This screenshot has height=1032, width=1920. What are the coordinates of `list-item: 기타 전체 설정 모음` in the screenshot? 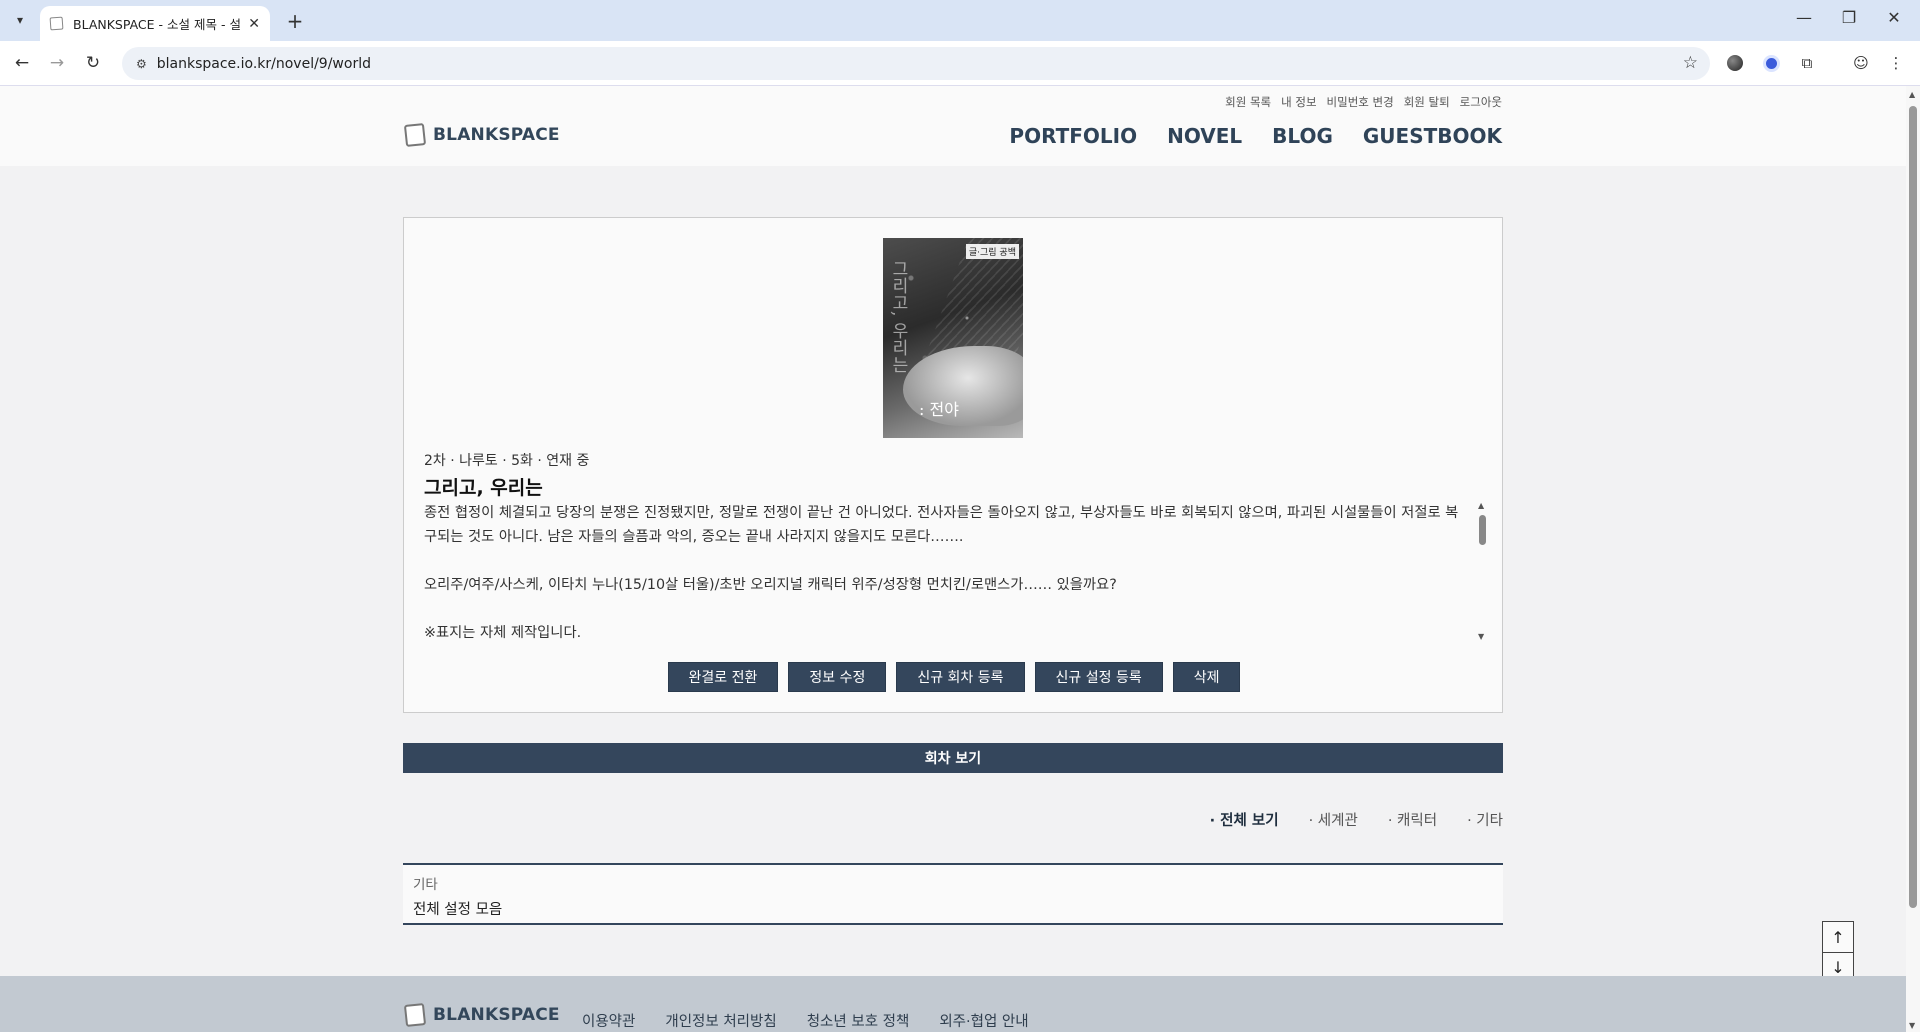 It's located at (953, 894).